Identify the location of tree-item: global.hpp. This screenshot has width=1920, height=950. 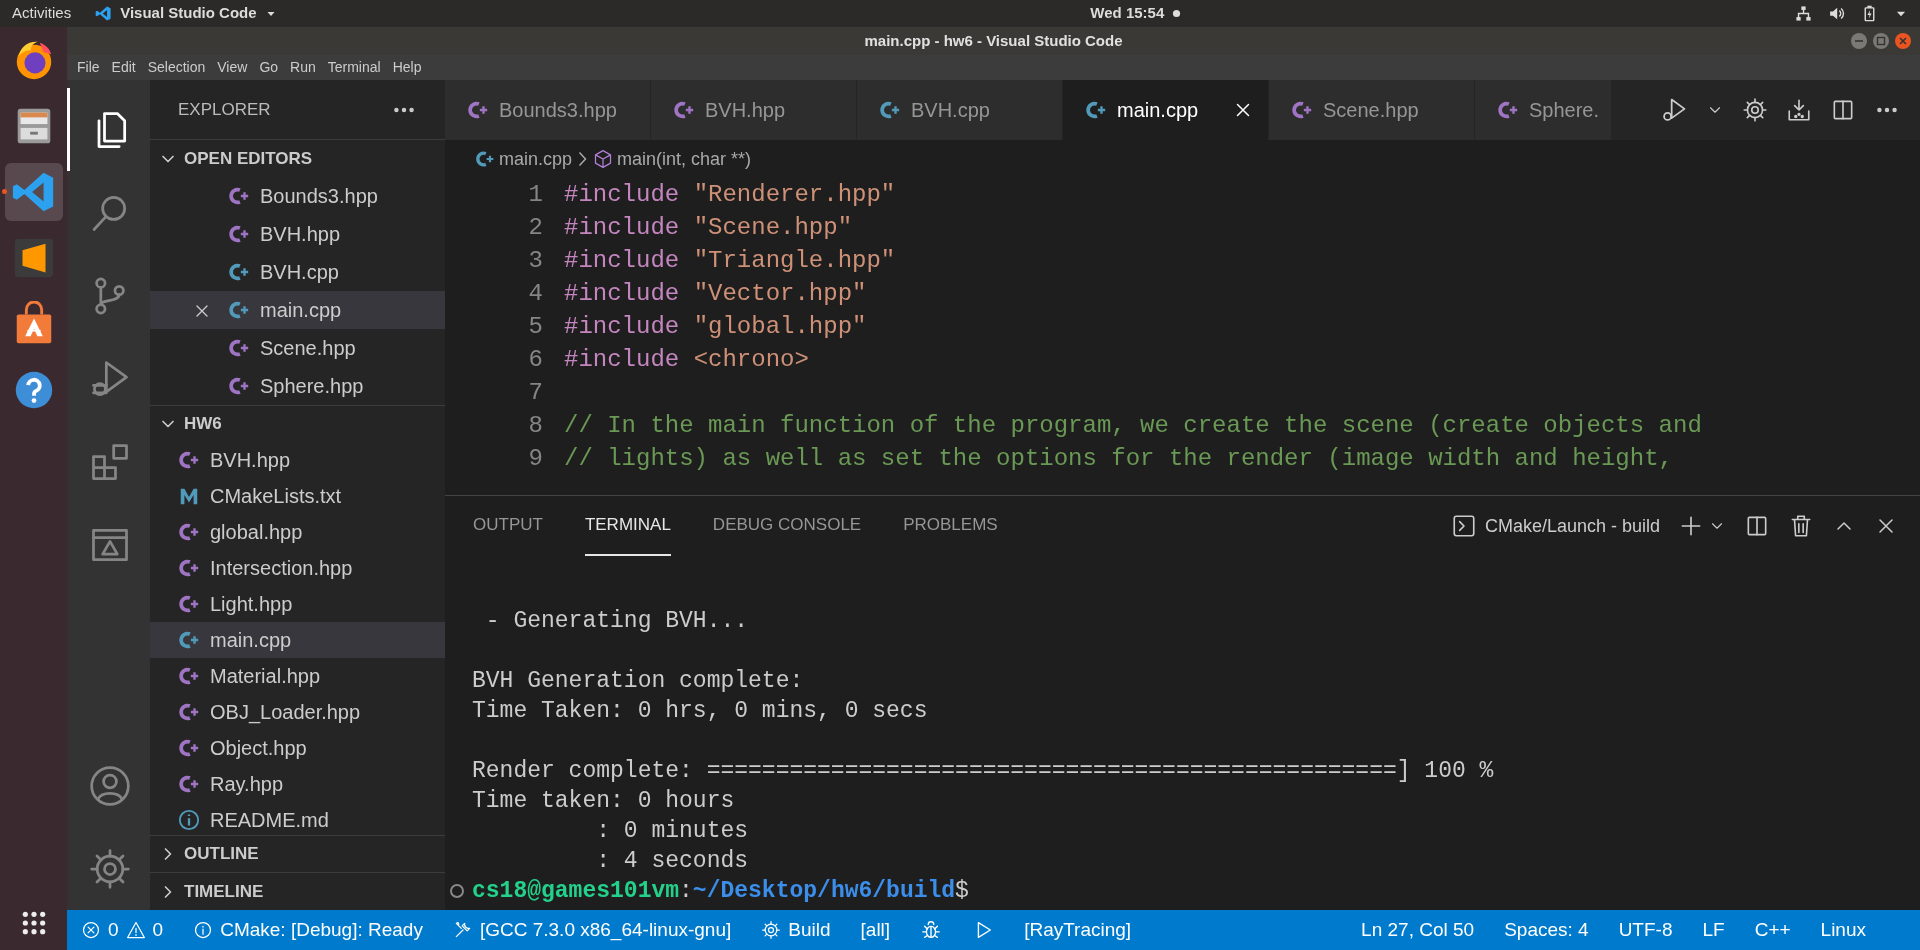
(297, 532).